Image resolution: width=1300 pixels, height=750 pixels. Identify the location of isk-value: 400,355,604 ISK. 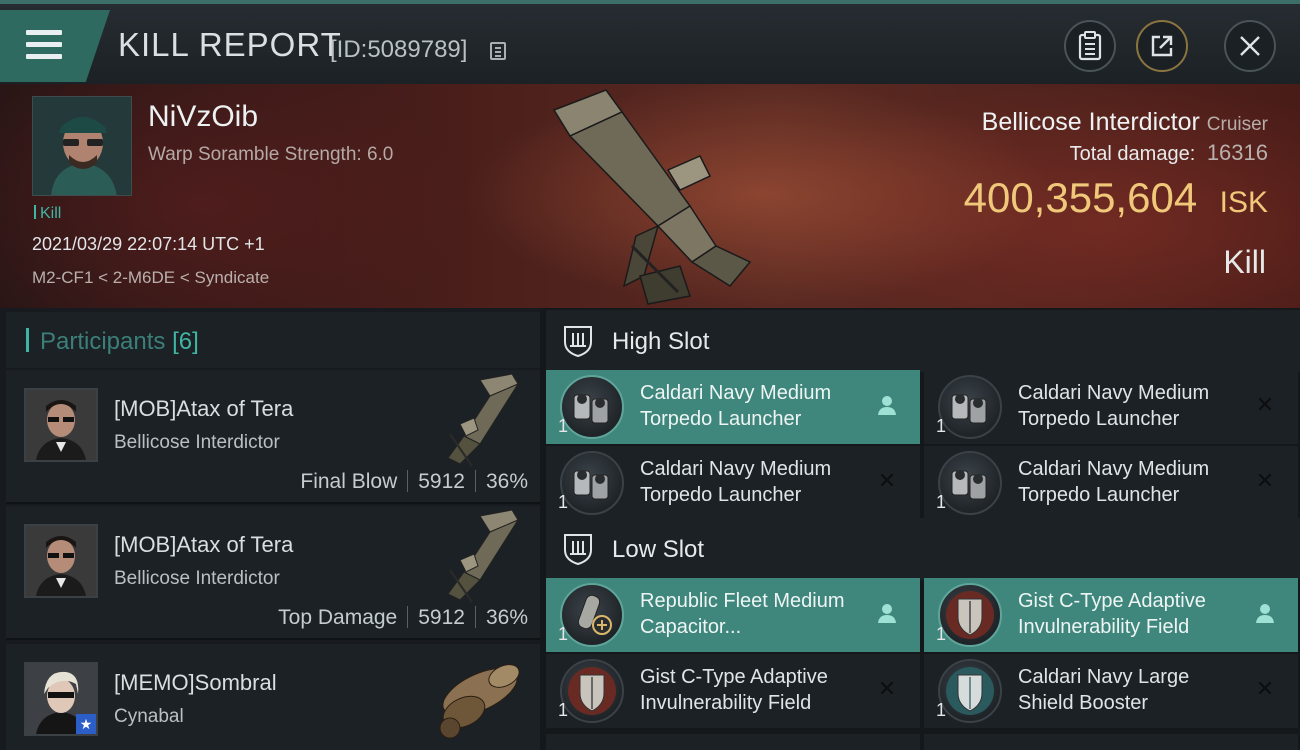
(1116, 198).